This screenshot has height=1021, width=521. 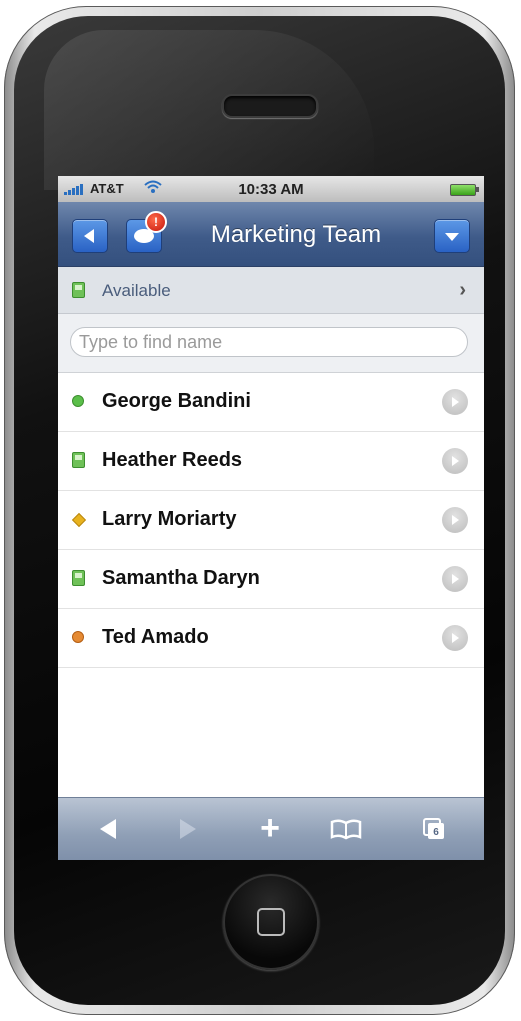 What do you see at coordinates (436, 832) in the screenshot?
I see `tab-count: 6` at bounding box center [436, 832].